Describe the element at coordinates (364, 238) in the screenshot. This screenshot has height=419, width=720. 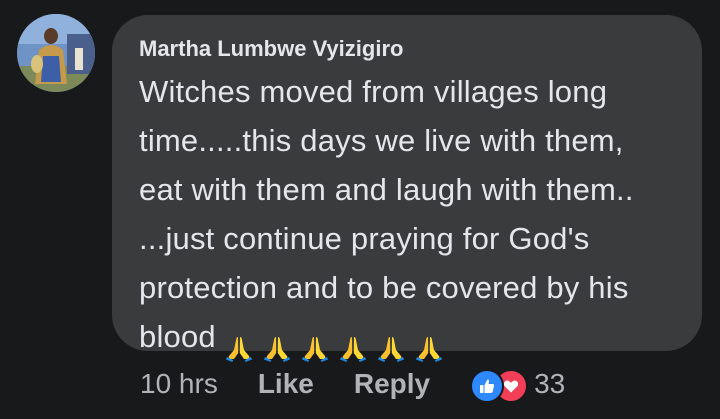
I see `comment-line: ...just continue praying for God's` at that location.